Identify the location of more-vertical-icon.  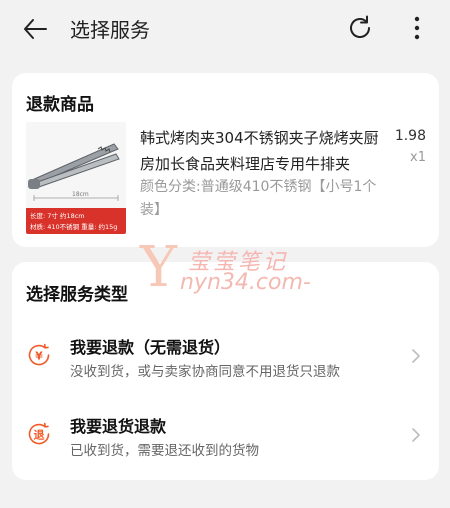
(417, 28).